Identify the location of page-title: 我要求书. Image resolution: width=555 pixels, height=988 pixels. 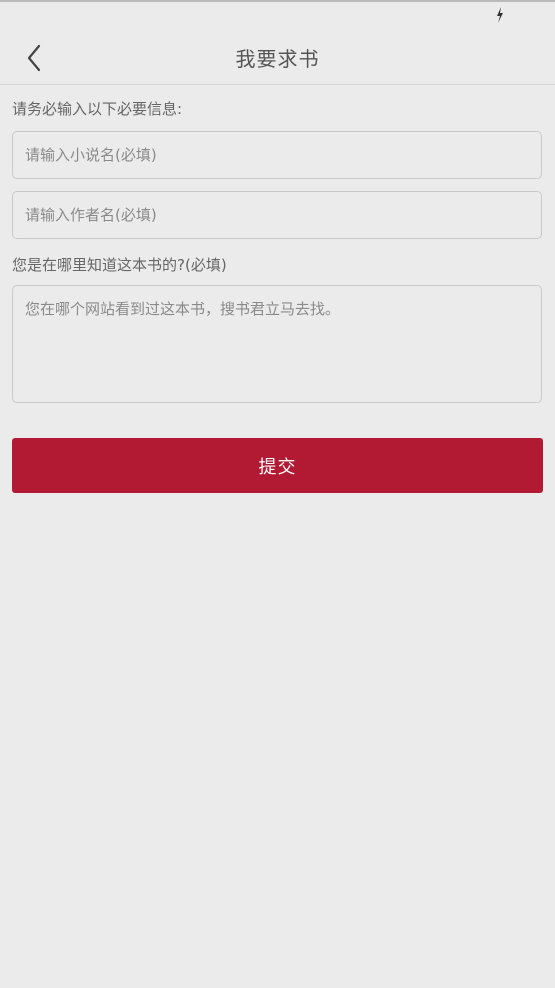
(277, 59).